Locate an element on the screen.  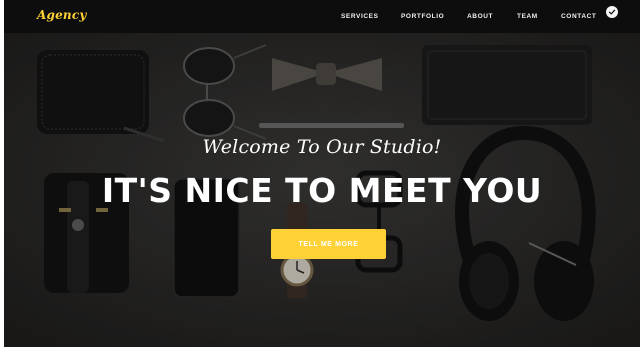
nav-item-portfolio: PORTFOLIO is located at coordinates (422, 16).